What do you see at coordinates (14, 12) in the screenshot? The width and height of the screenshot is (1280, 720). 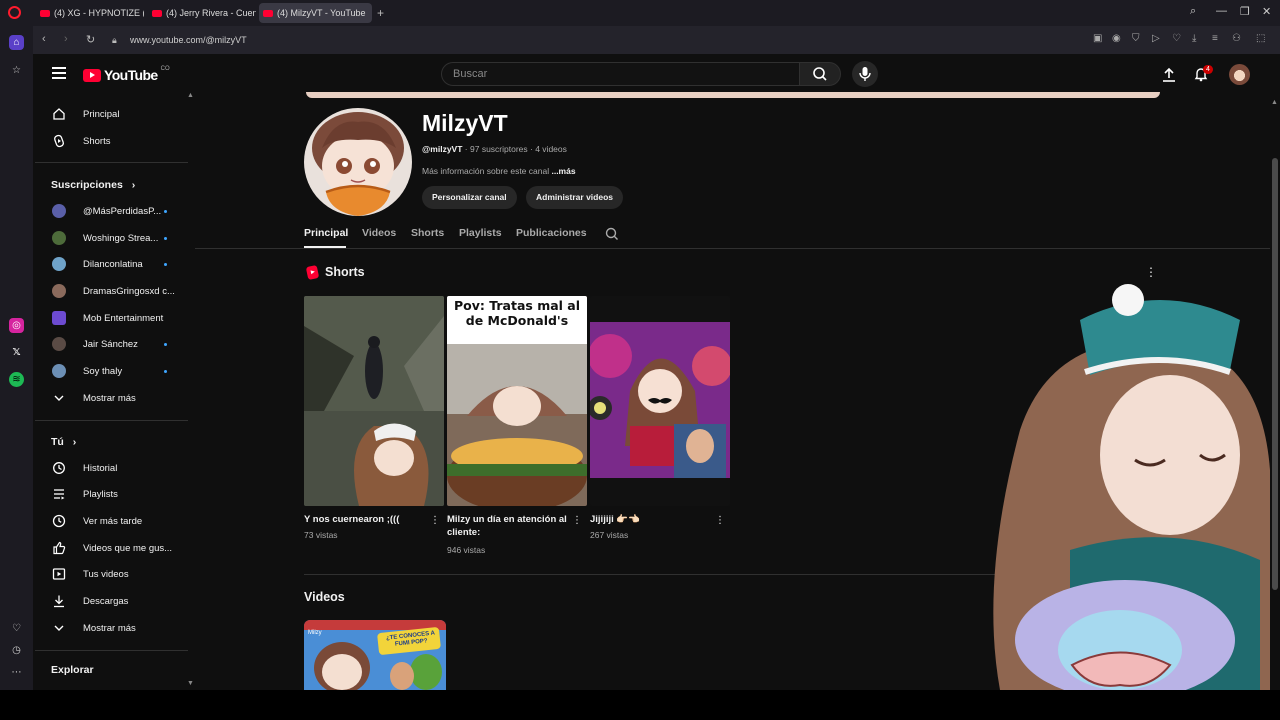 I see `opera-logo-icon` at bounding box center [14, 12].